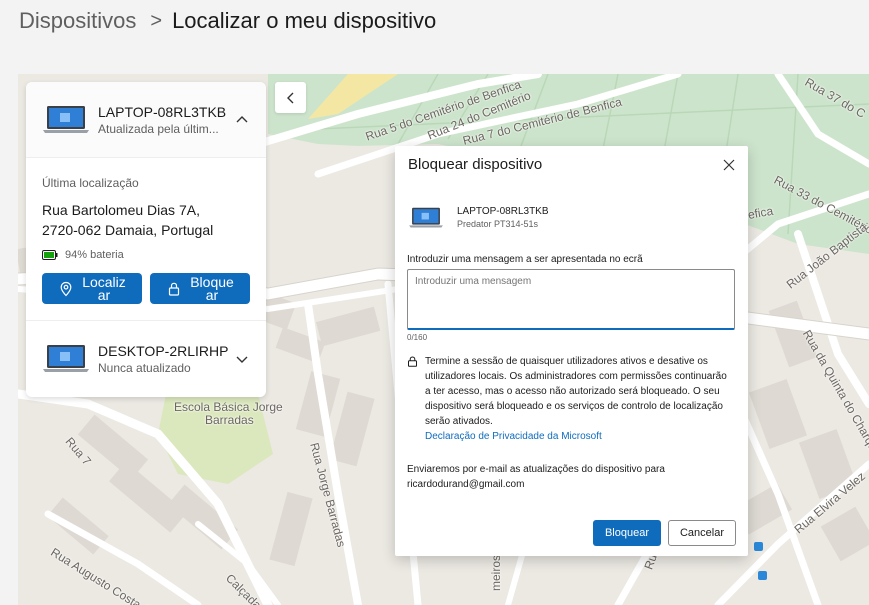 Image resolution: width=869 pixels, height=605 pixels. I want to click on page-title: Localizar o meu dispositivo, so click(304, 20).